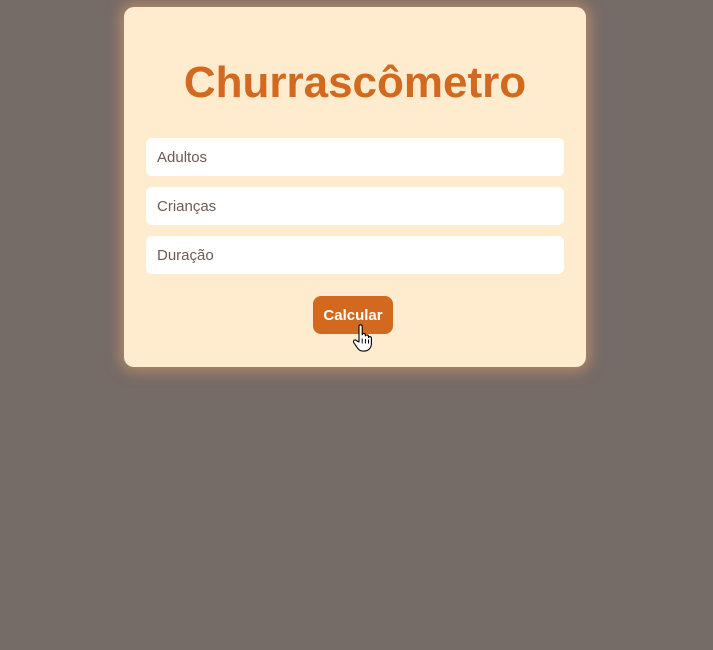  I want to click on hand-pointer-icon, so click(362, 338).